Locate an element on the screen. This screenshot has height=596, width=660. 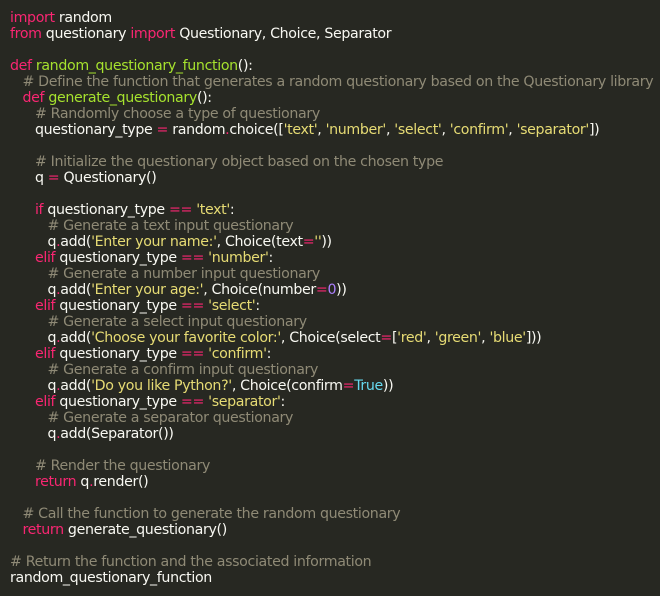
code-line: return q.render() is located at coordinates (335, 482).